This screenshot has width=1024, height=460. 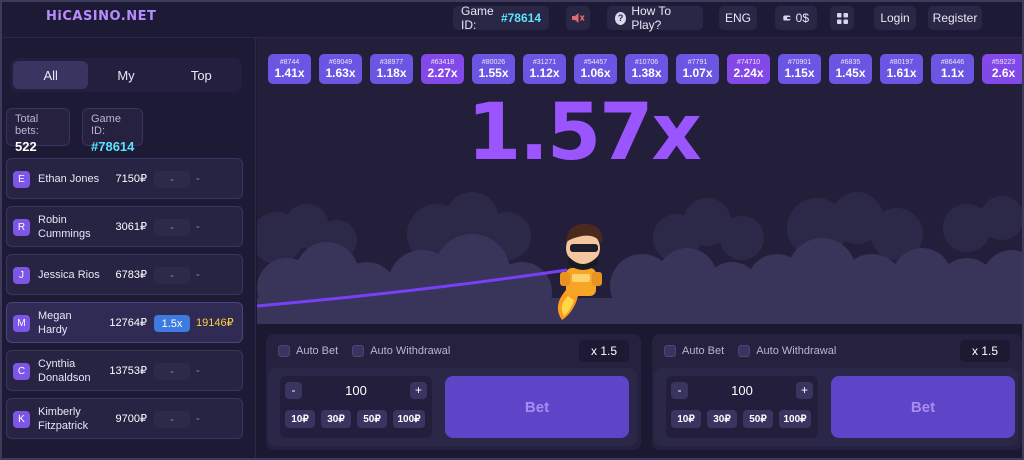 I want to click on player-name: Megan Hardy, so click(x=55, y=322).